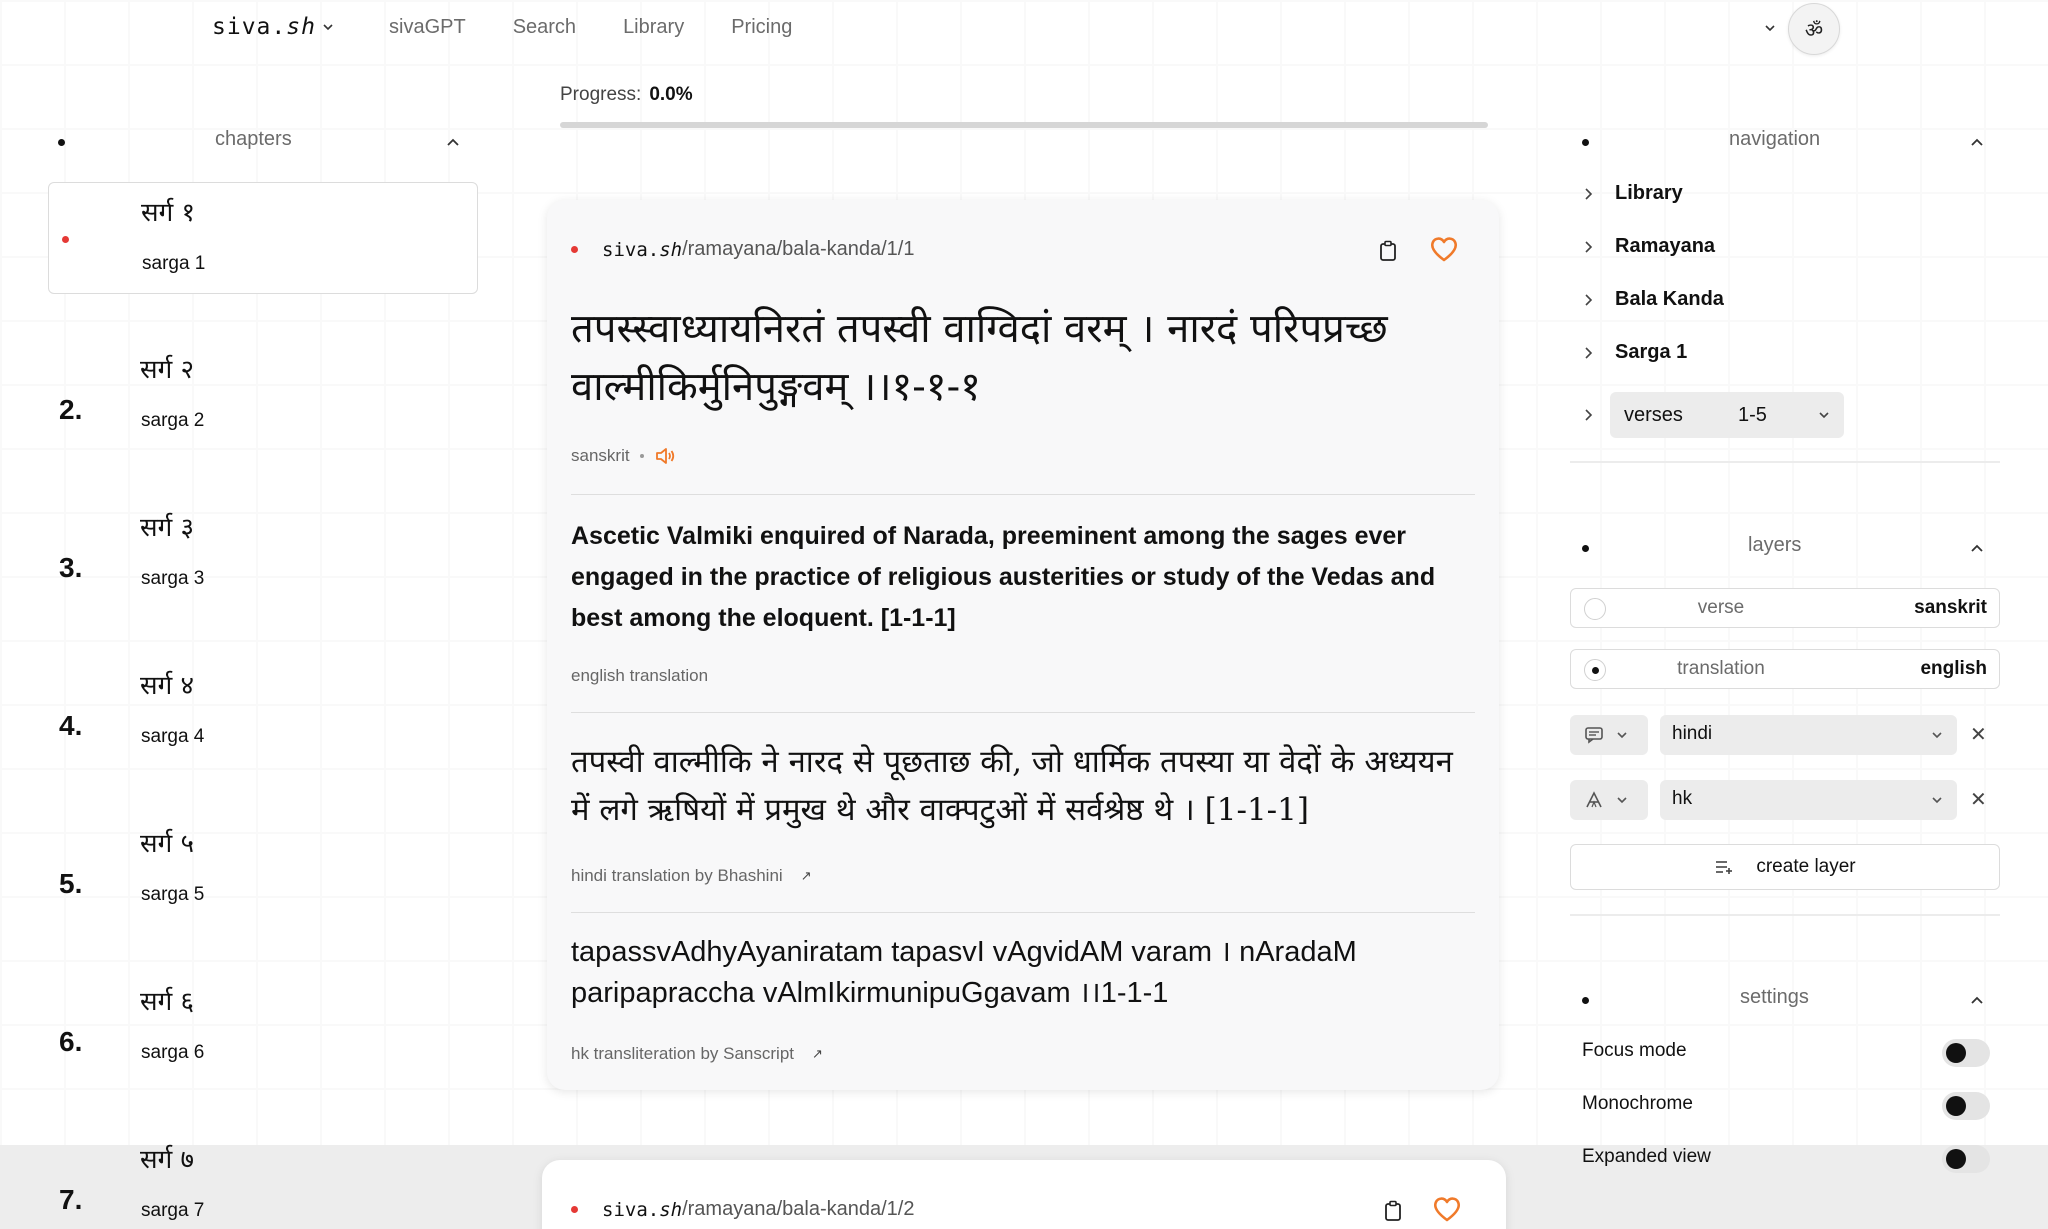 This screenshot has height=1229, width=2048. What do you see at coordinates (798, 1209) in the screenshot?
I see `breadcrumb-path: /ramayana/bala-kanda/1/2` at bounding box center [798, 1209].